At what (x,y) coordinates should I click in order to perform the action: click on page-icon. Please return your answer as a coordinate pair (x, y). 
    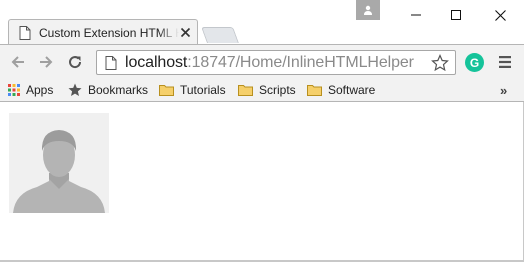
    Looking at the image, I should click on (25, 32).